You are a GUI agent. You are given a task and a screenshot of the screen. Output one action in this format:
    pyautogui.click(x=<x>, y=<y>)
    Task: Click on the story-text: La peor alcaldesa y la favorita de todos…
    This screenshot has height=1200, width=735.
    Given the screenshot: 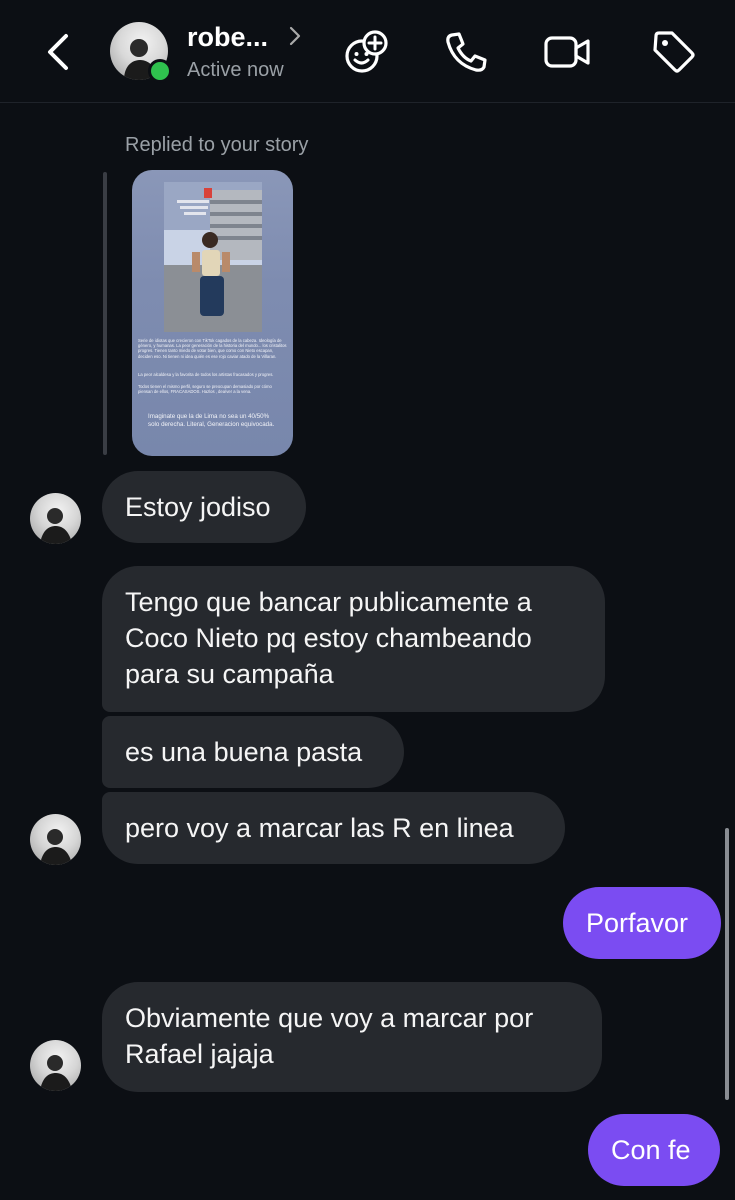 What is the action you would take?
    pyautogui.click(x=206, y=374)
    